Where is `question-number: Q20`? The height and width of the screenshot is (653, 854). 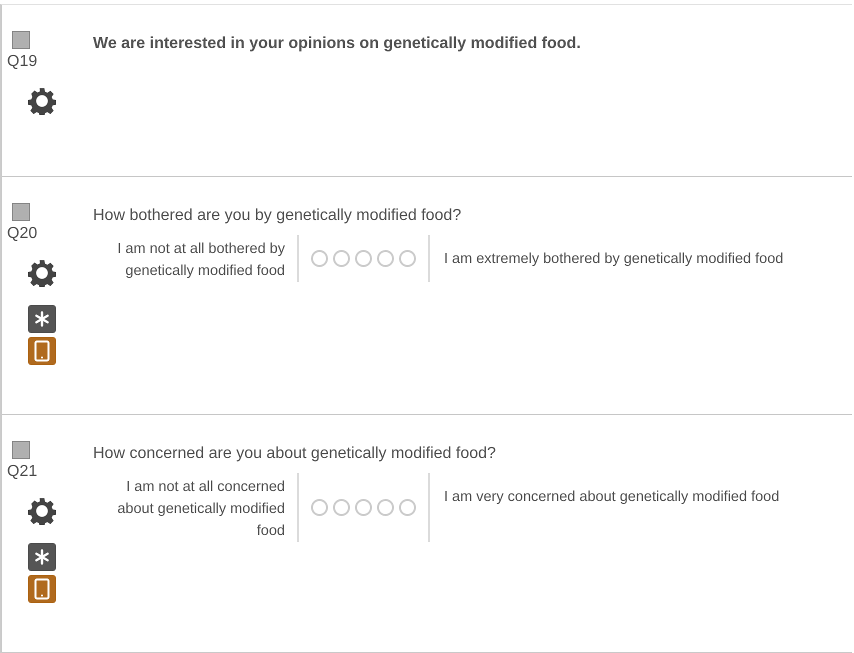 question-number: Q20 is located at coordinates (22, 234).